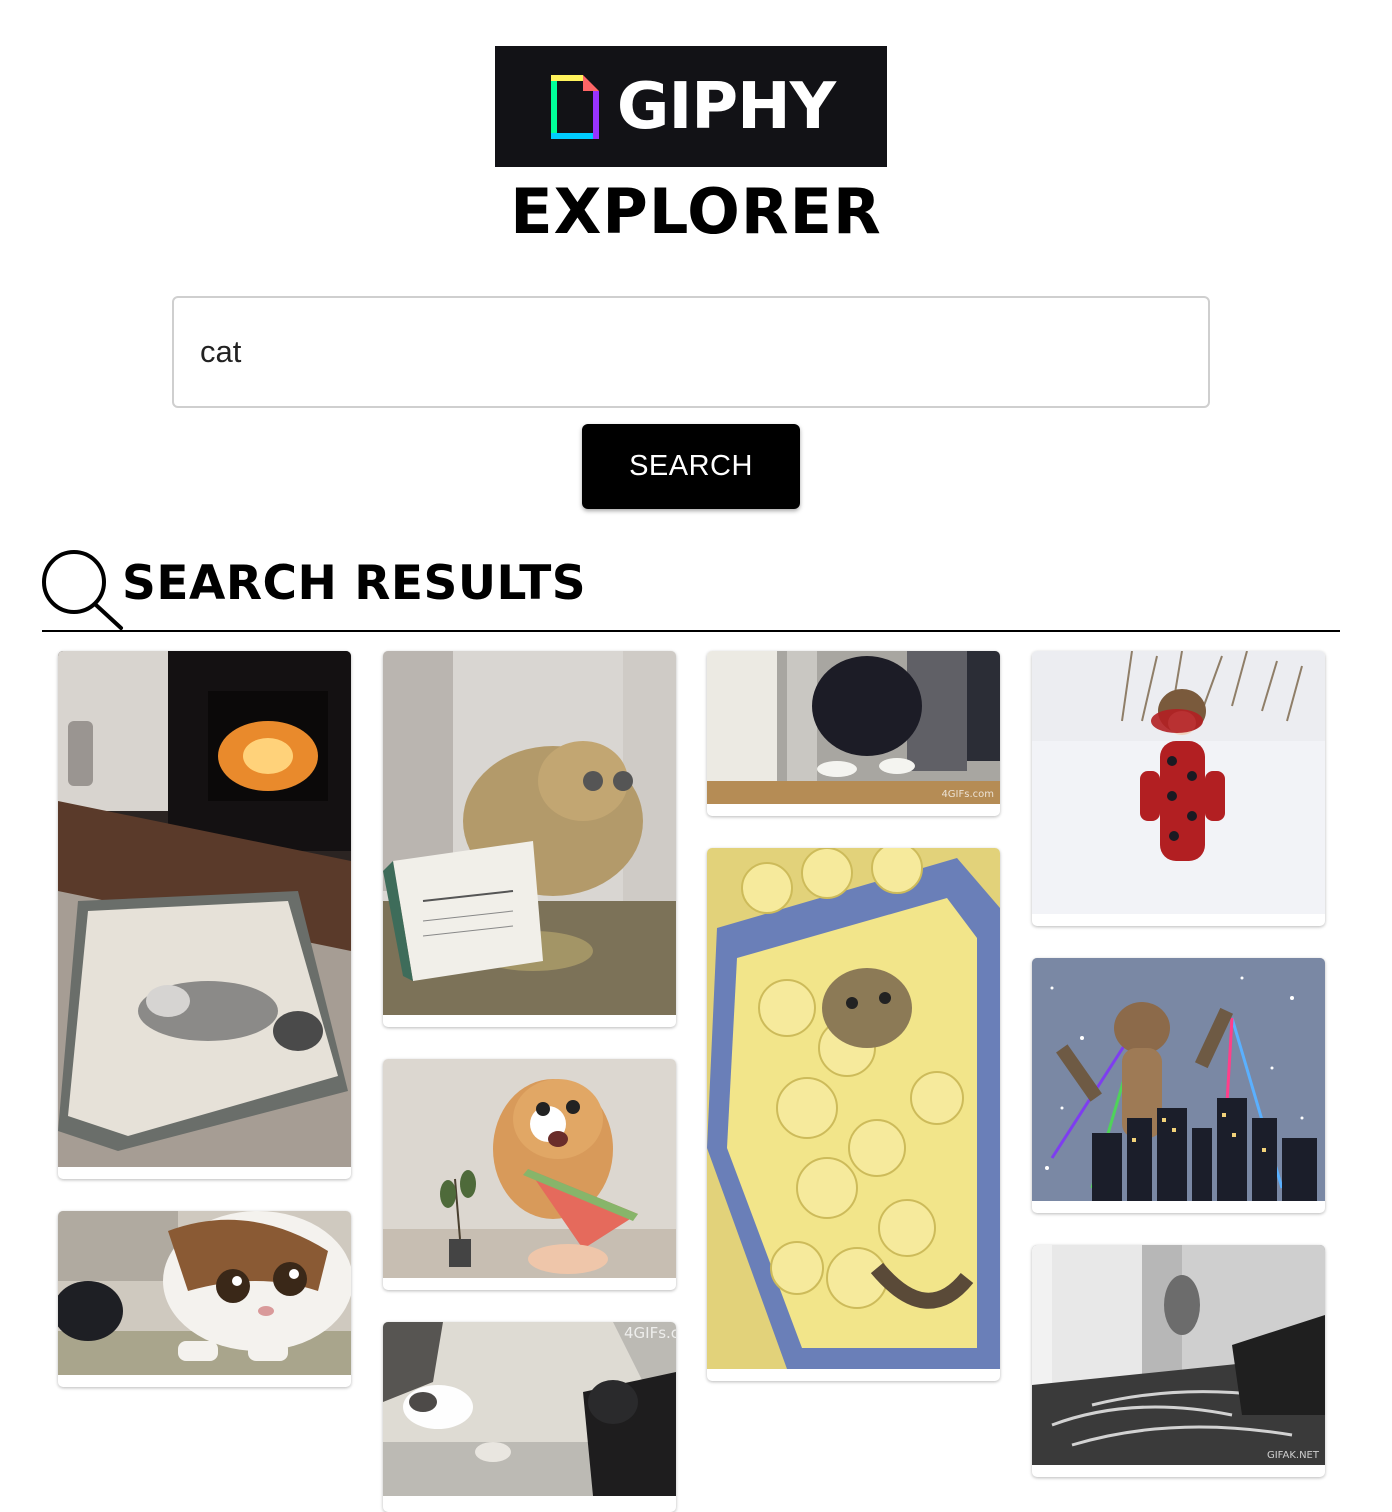 This screenshot has width=1392, height=1512. What do you see at coordinates (691, 589) in the screenshot?
I see `results-header: SEARCH RESULTS` at bounding box center [691, 589].